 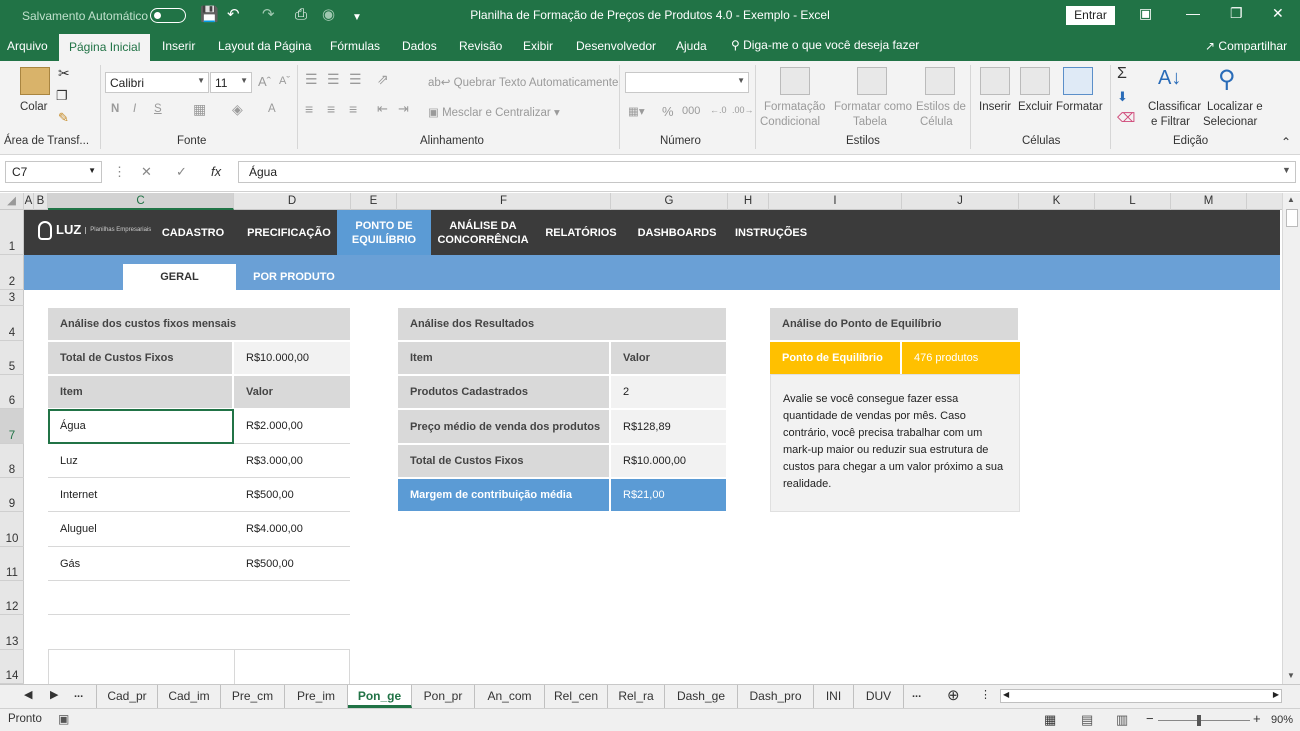 What do you see at coordinates (776, 696) in the screenshot?
I see `sheet-tab: Dash_pro` at bounding box center [776, 696].